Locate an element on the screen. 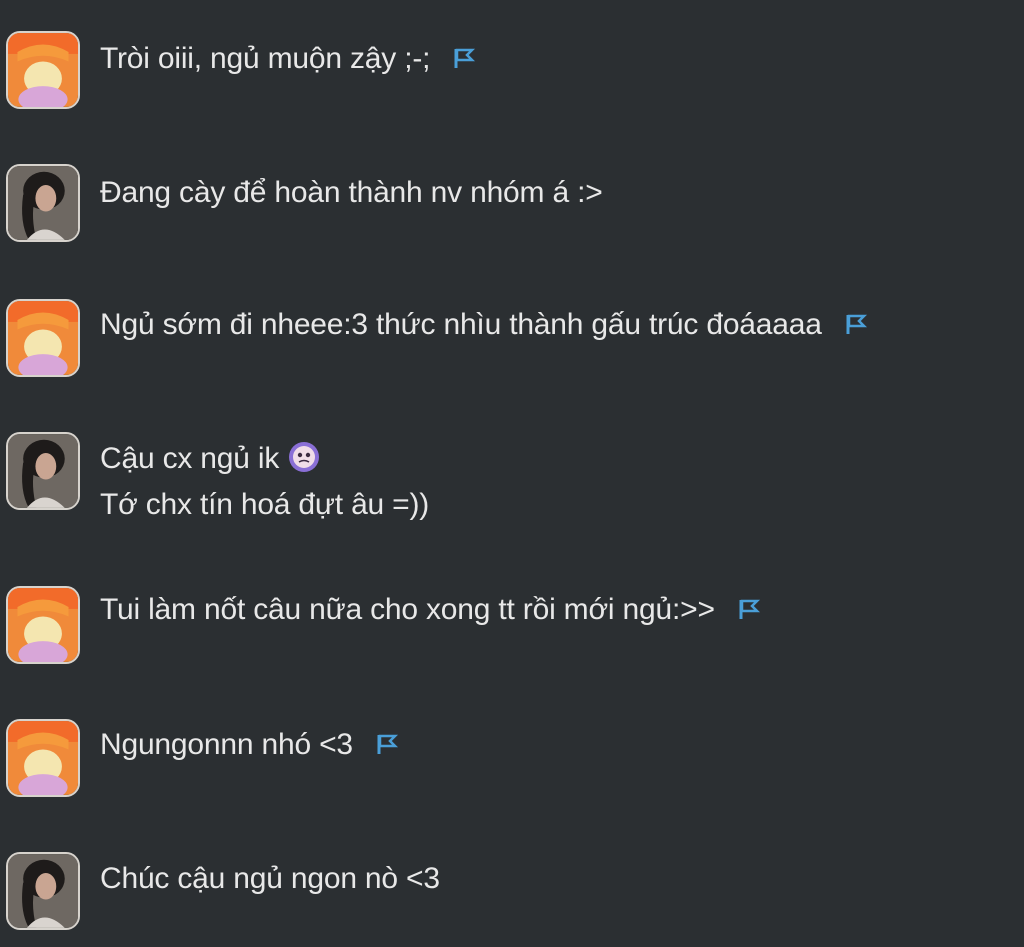 This screenshot has width=1024, height=947. message-row: Tròi oiii, ngủ muộn zậy ;-; is located at coordinates (512, 73).